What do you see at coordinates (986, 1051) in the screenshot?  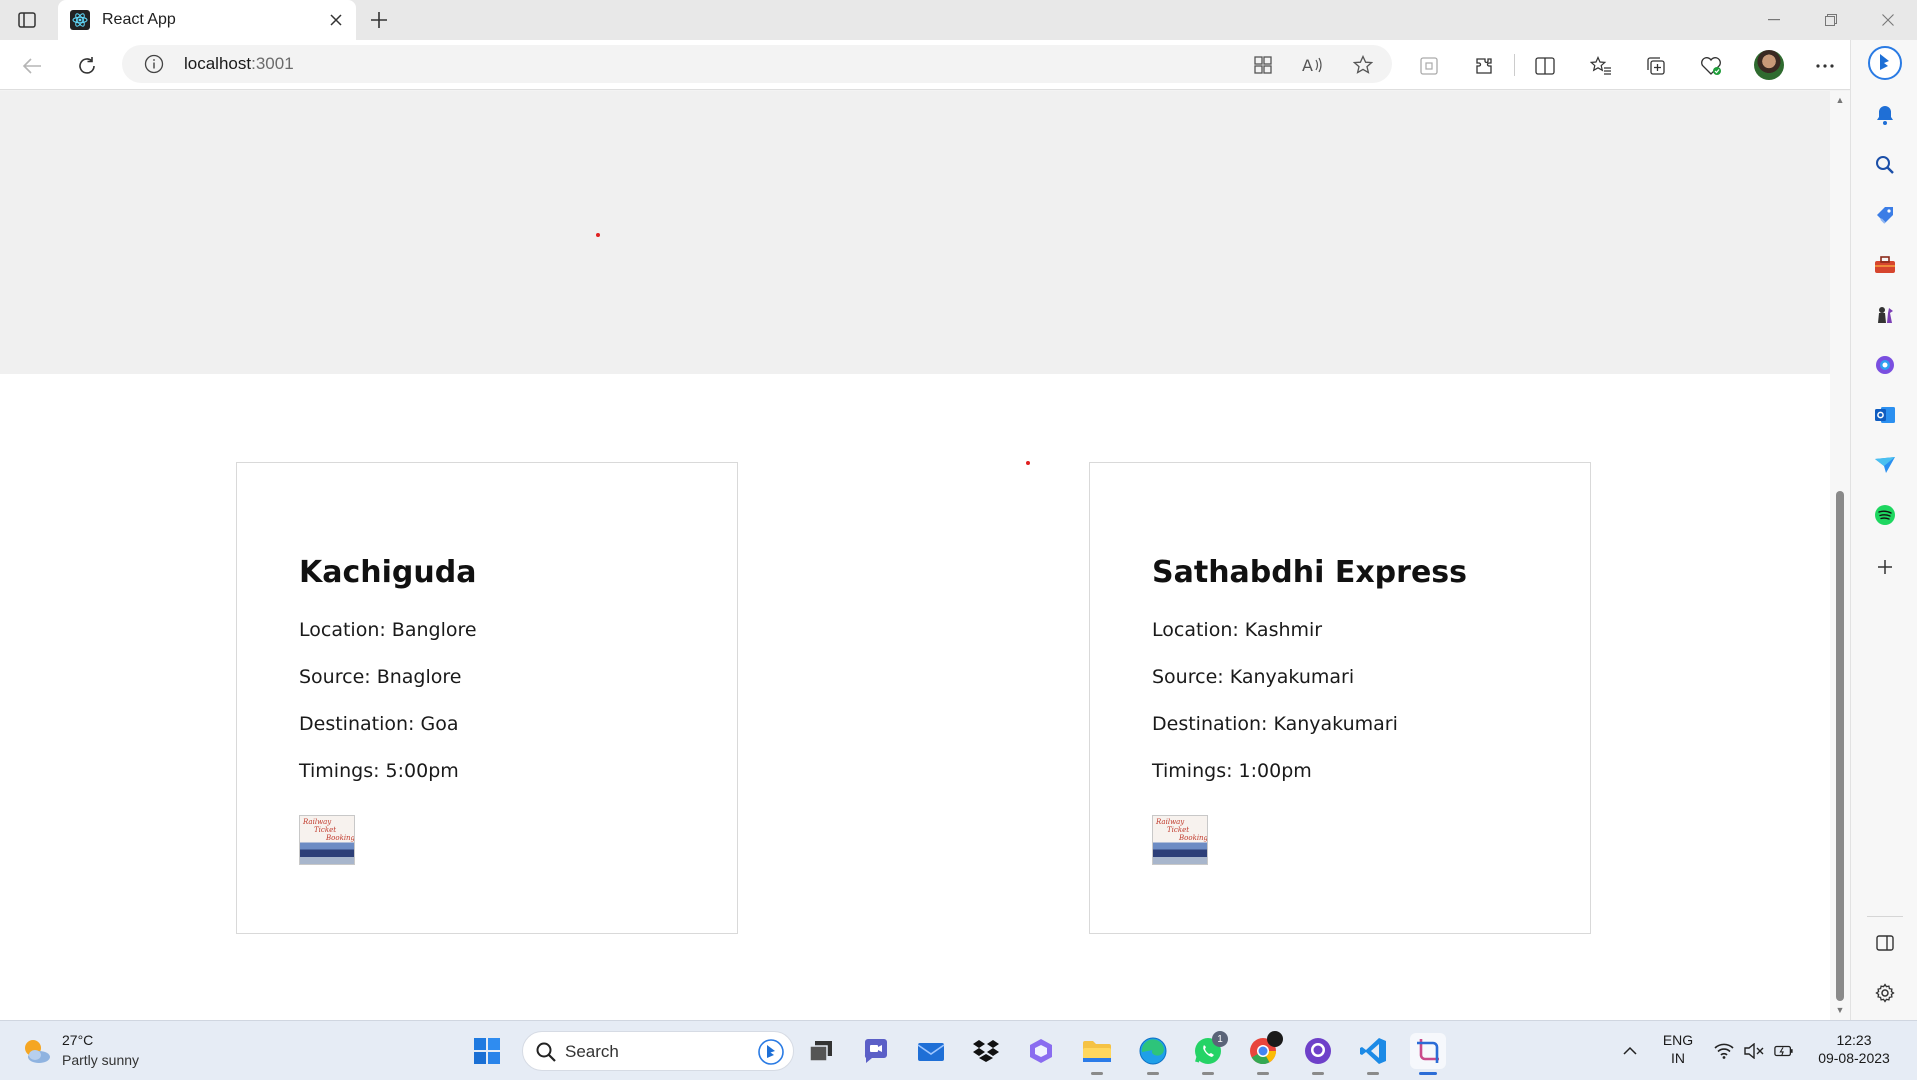 I see `dropbox-icon` at bounding box center [986, 1051].